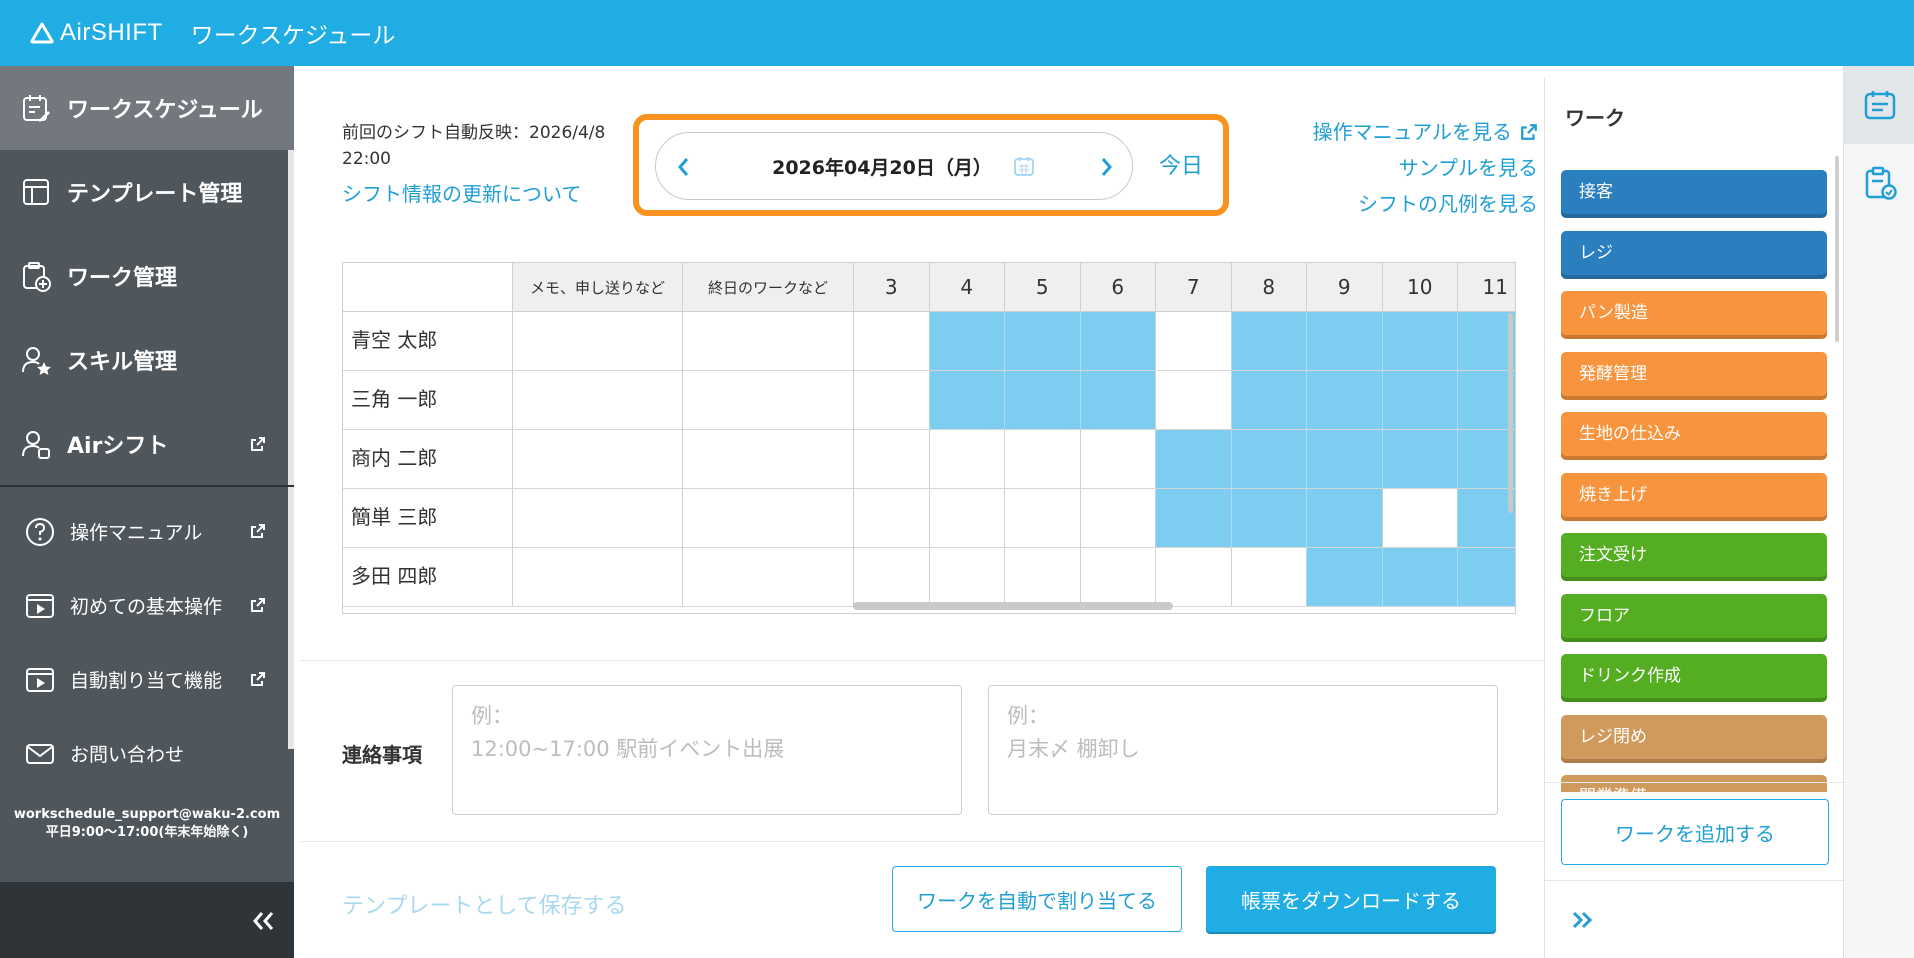  I want to click on work-chip: 生地の仕込み, so click(1694, 436).